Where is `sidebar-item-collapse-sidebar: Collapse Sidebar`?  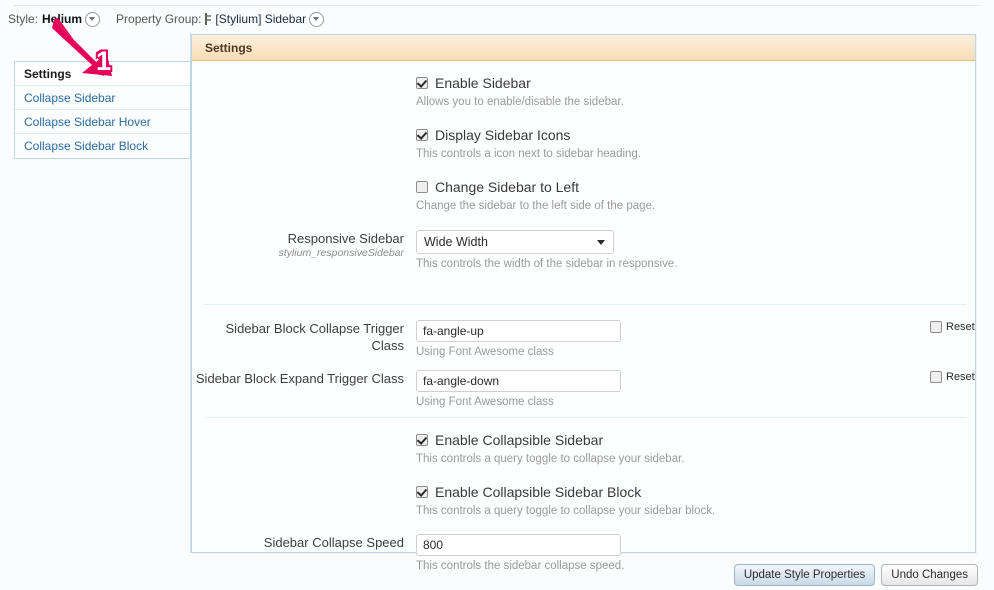
sidebar-item-collapse-sidebar: Collapse Sidebar is located at coordinates (102, 98).